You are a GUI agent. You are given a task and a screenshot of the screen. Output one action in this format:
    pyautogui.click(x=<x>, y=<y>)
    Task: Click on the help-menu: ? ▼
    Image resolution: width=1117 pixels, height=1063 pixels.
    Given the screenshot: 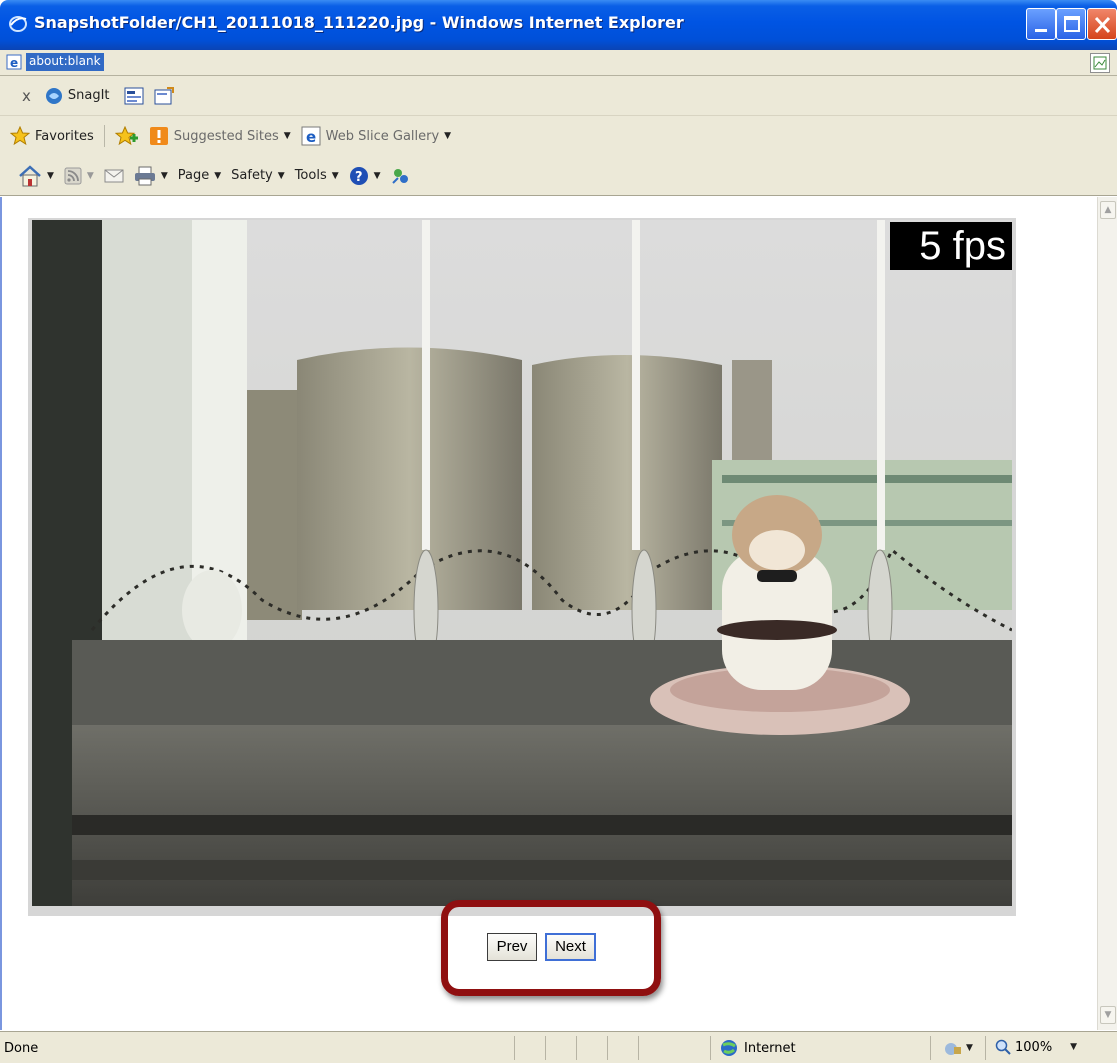 What is the action you would take?
    pyautogui.click(x=365, y=176)
    